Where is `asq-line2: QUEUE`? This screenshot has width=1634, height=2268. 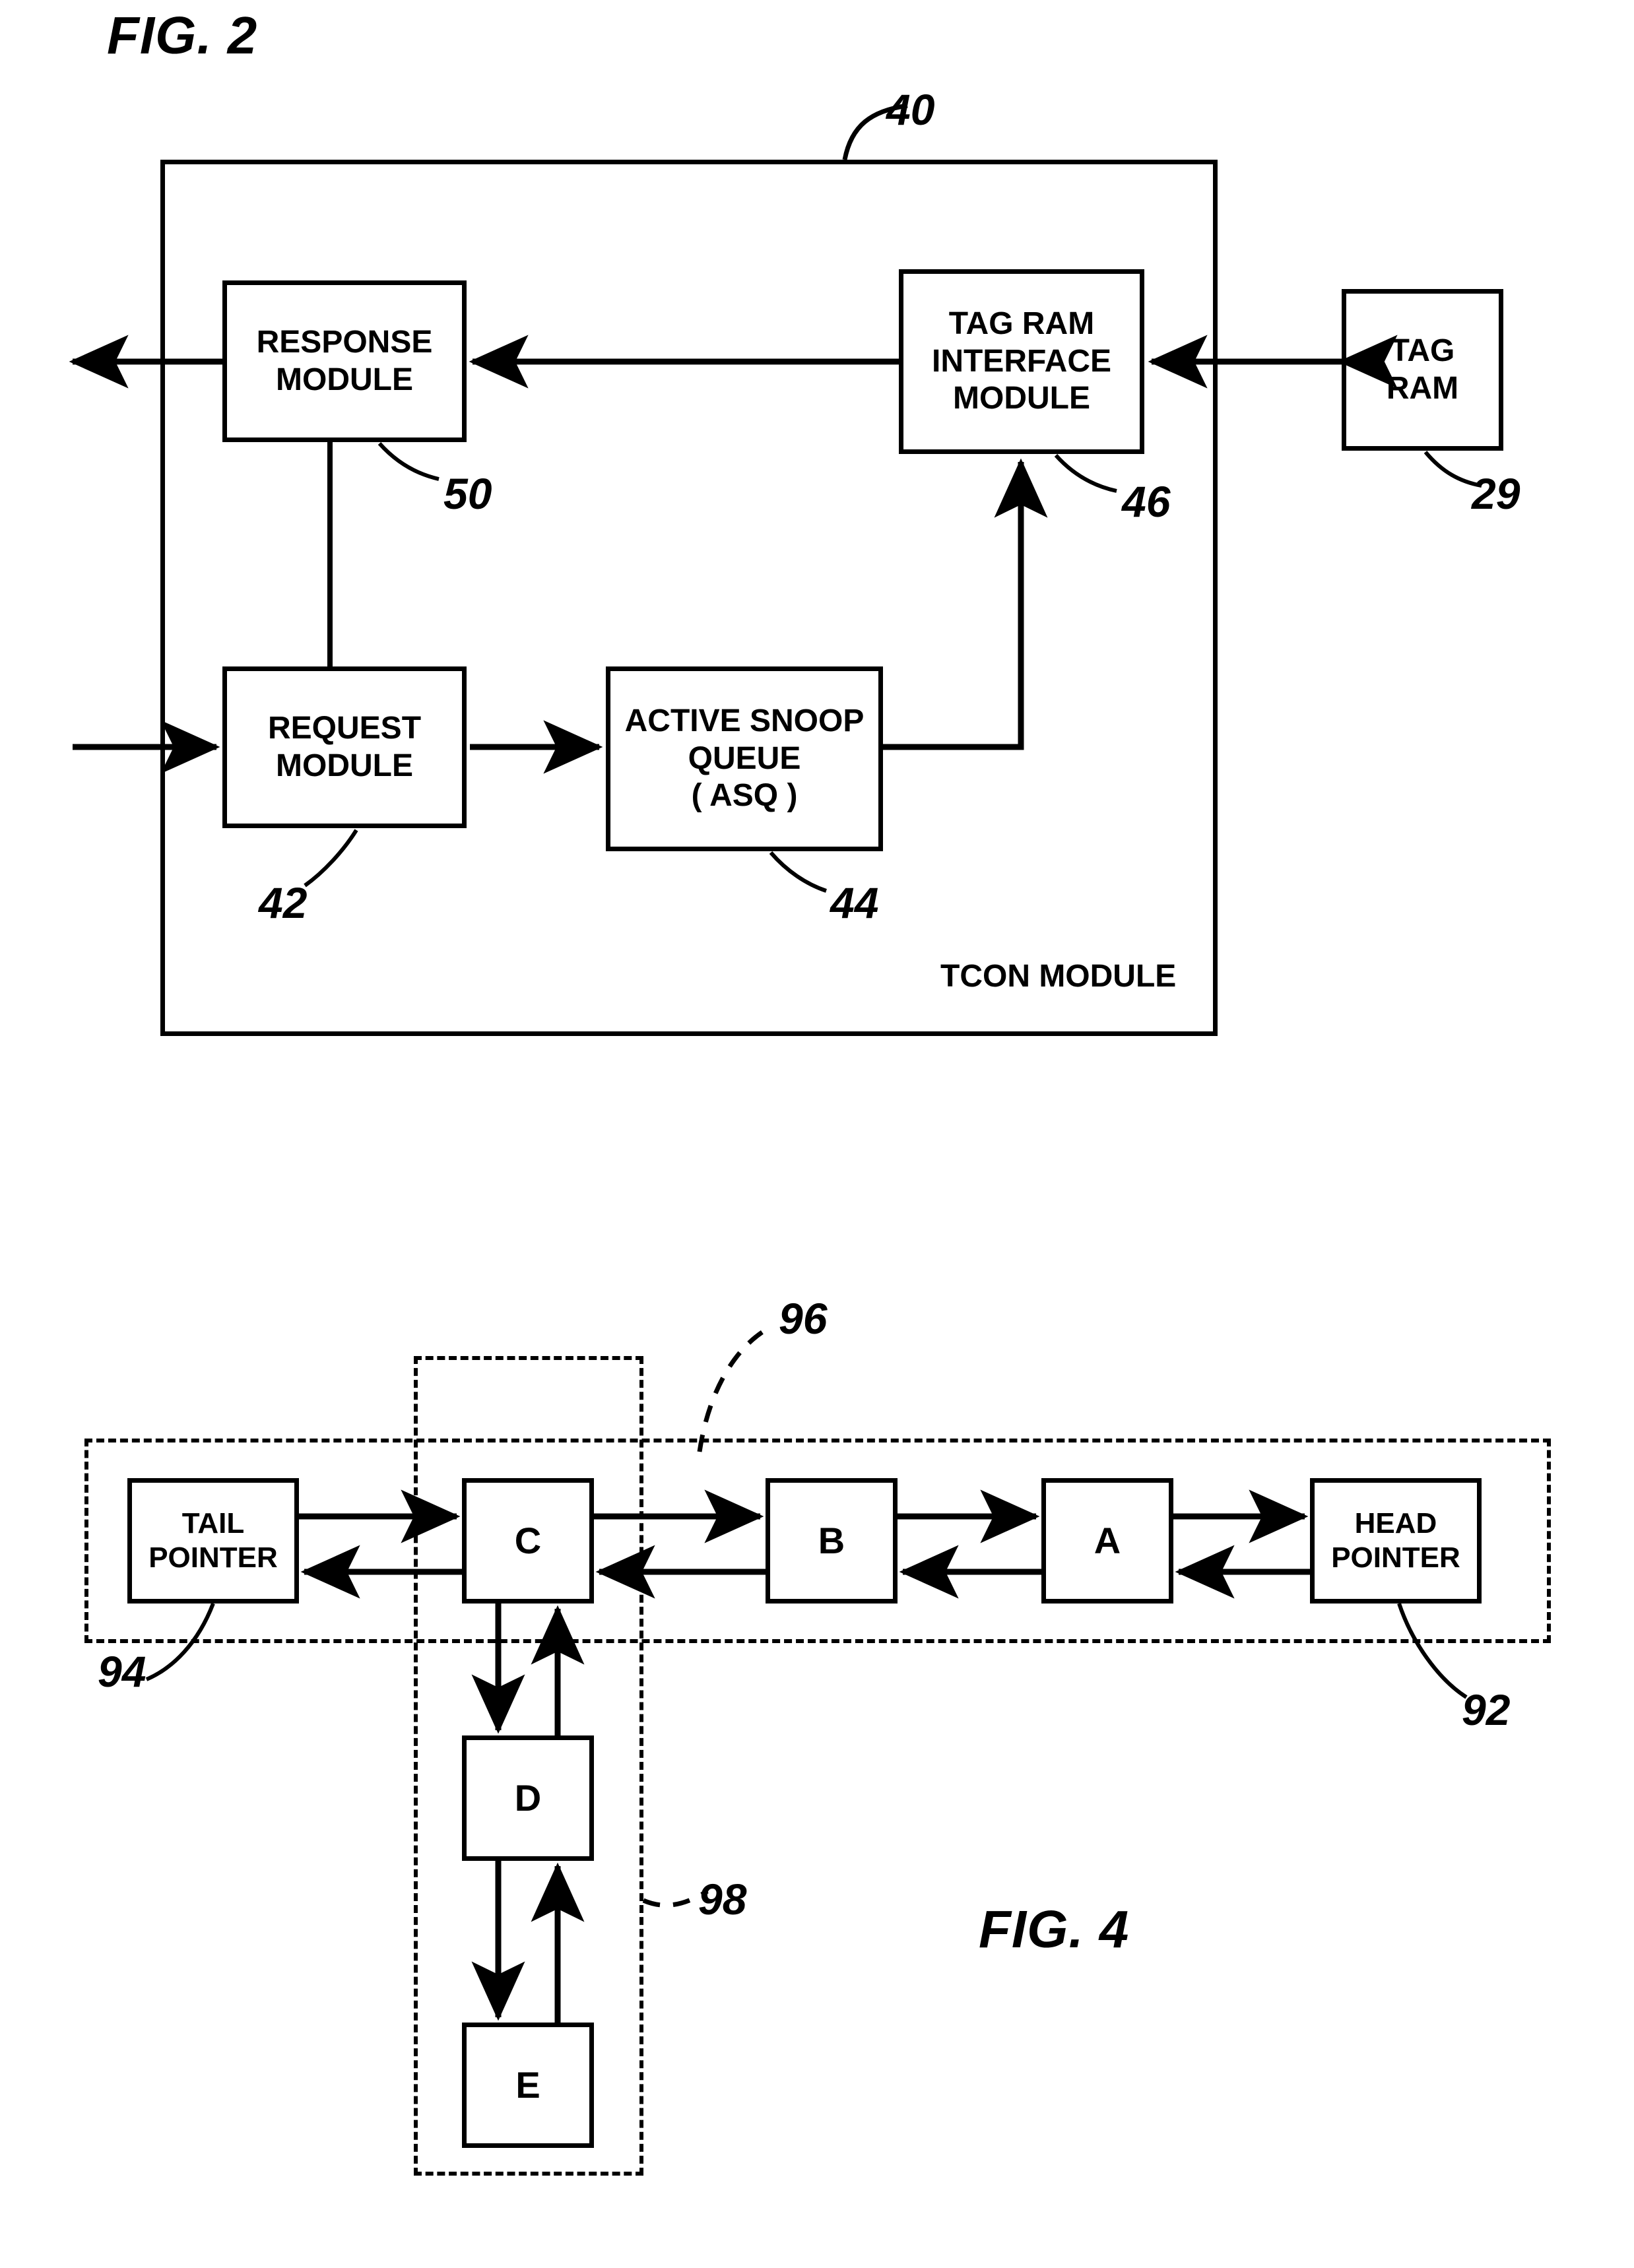
asq-line2: QUEUE is located at coordinates (744, 758).